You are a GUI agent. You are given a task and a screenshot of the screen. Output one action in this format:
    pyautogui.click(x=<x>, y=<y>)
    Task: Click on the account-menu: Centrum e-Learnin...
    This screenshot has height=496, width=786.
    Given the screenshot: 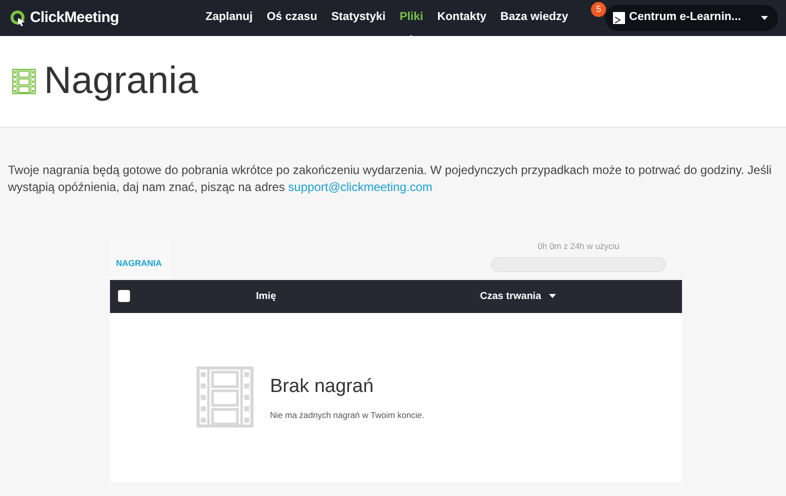 What is the action you would take?
    pyautogui.click(x=691, y=18)
    